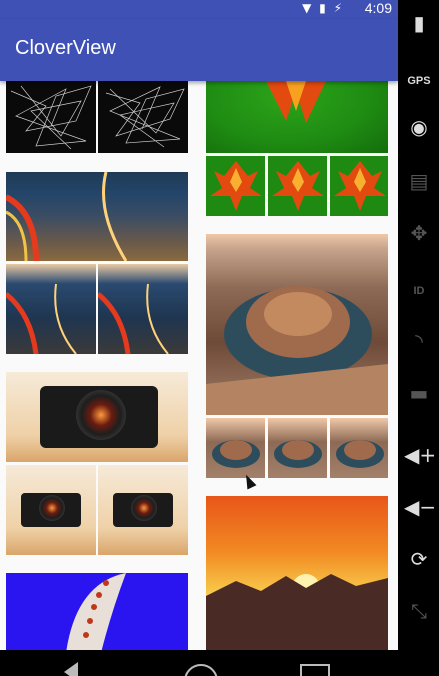  I want to click on webcam-icon: ◉, so click(419, 127).